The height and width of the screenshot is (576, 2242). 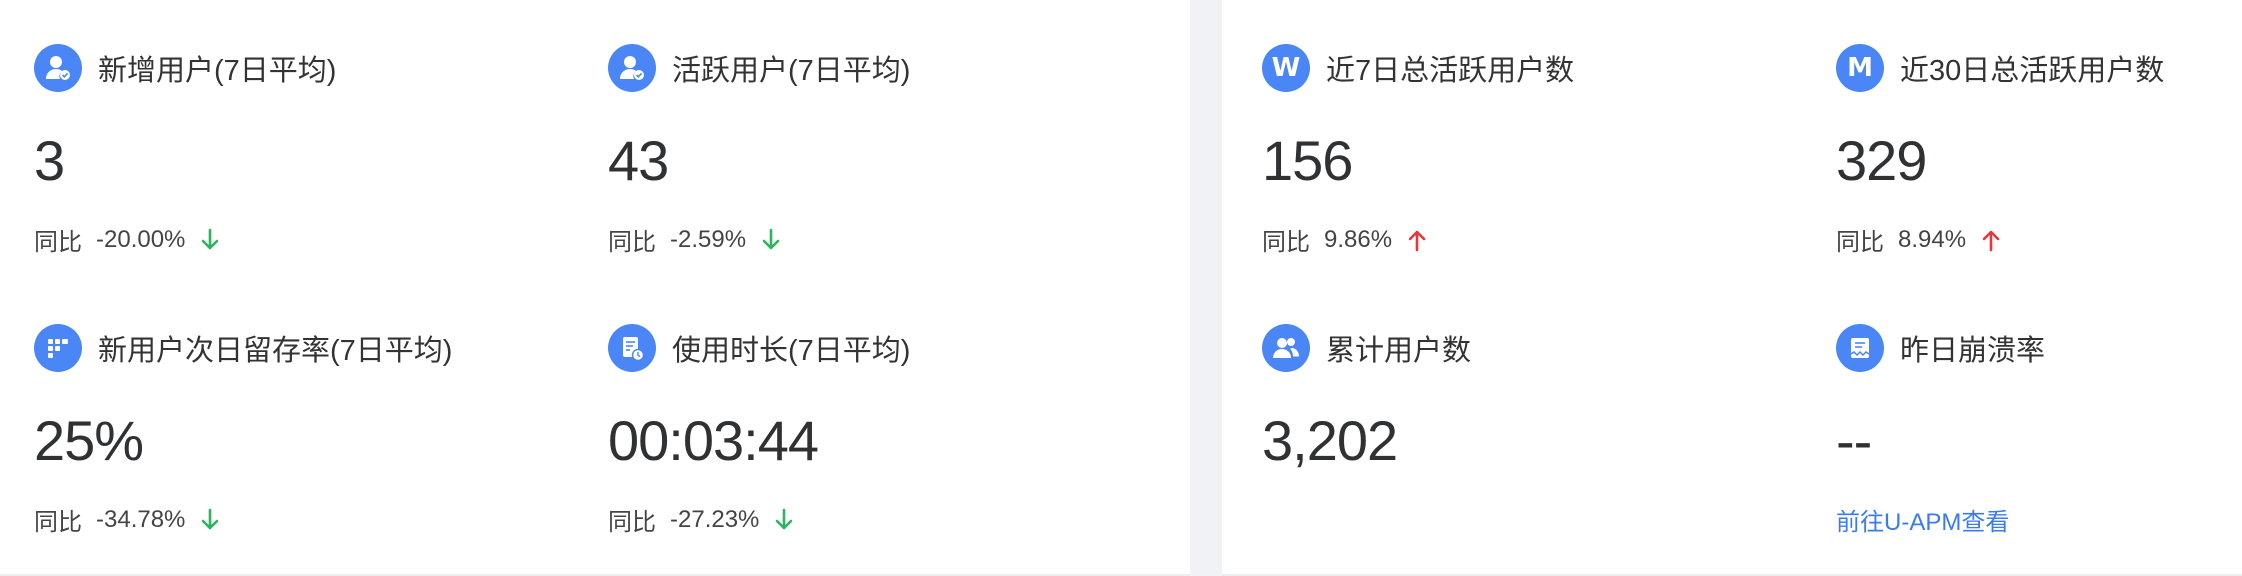 What do you see at coordinates (89, 440) in the screenshot?
I see `metric-value: 25%` at bounding box center [89, 440].